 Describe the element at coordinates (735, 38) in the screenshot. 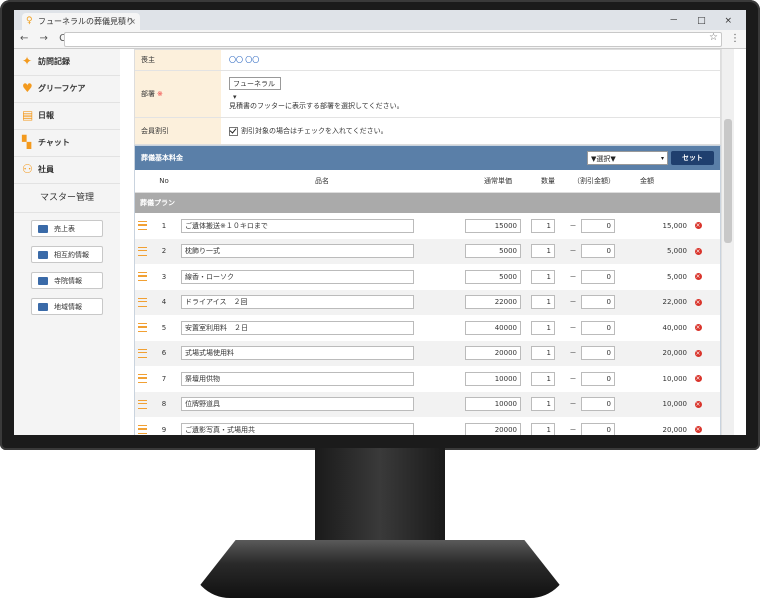

I see `menu-icon: ⋮` at that location.